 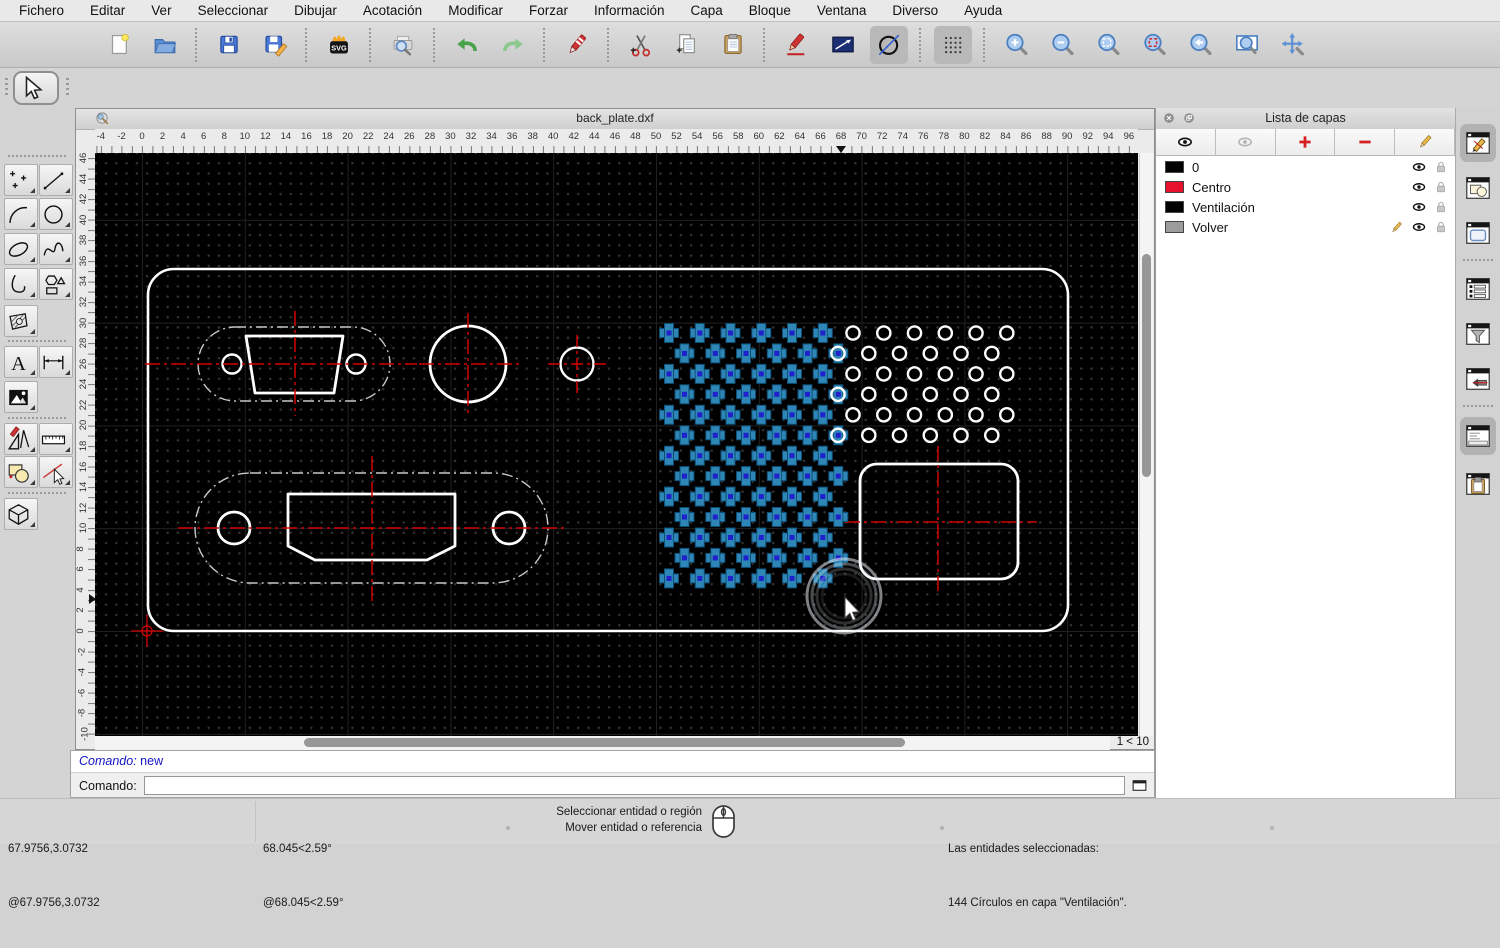 I want to click on paste-button, so click(x=733, y=45).